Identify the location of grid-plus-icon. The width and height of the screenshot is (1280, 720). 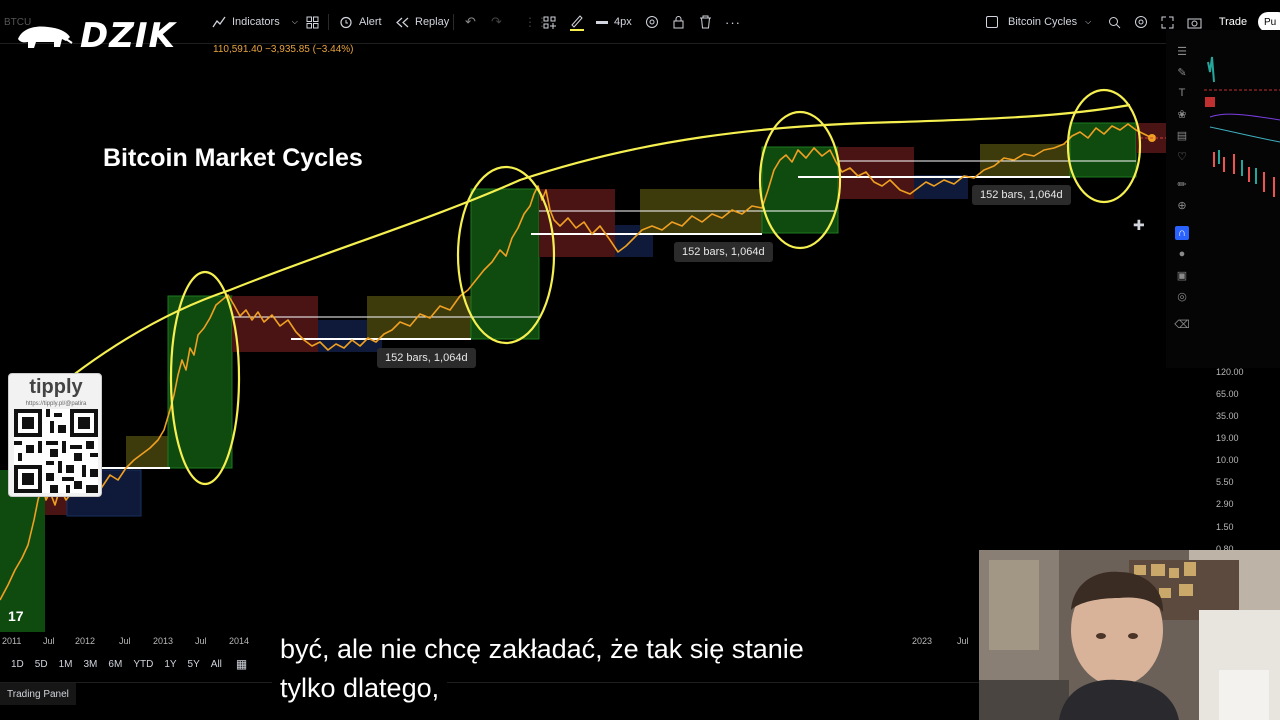
(549, 22).